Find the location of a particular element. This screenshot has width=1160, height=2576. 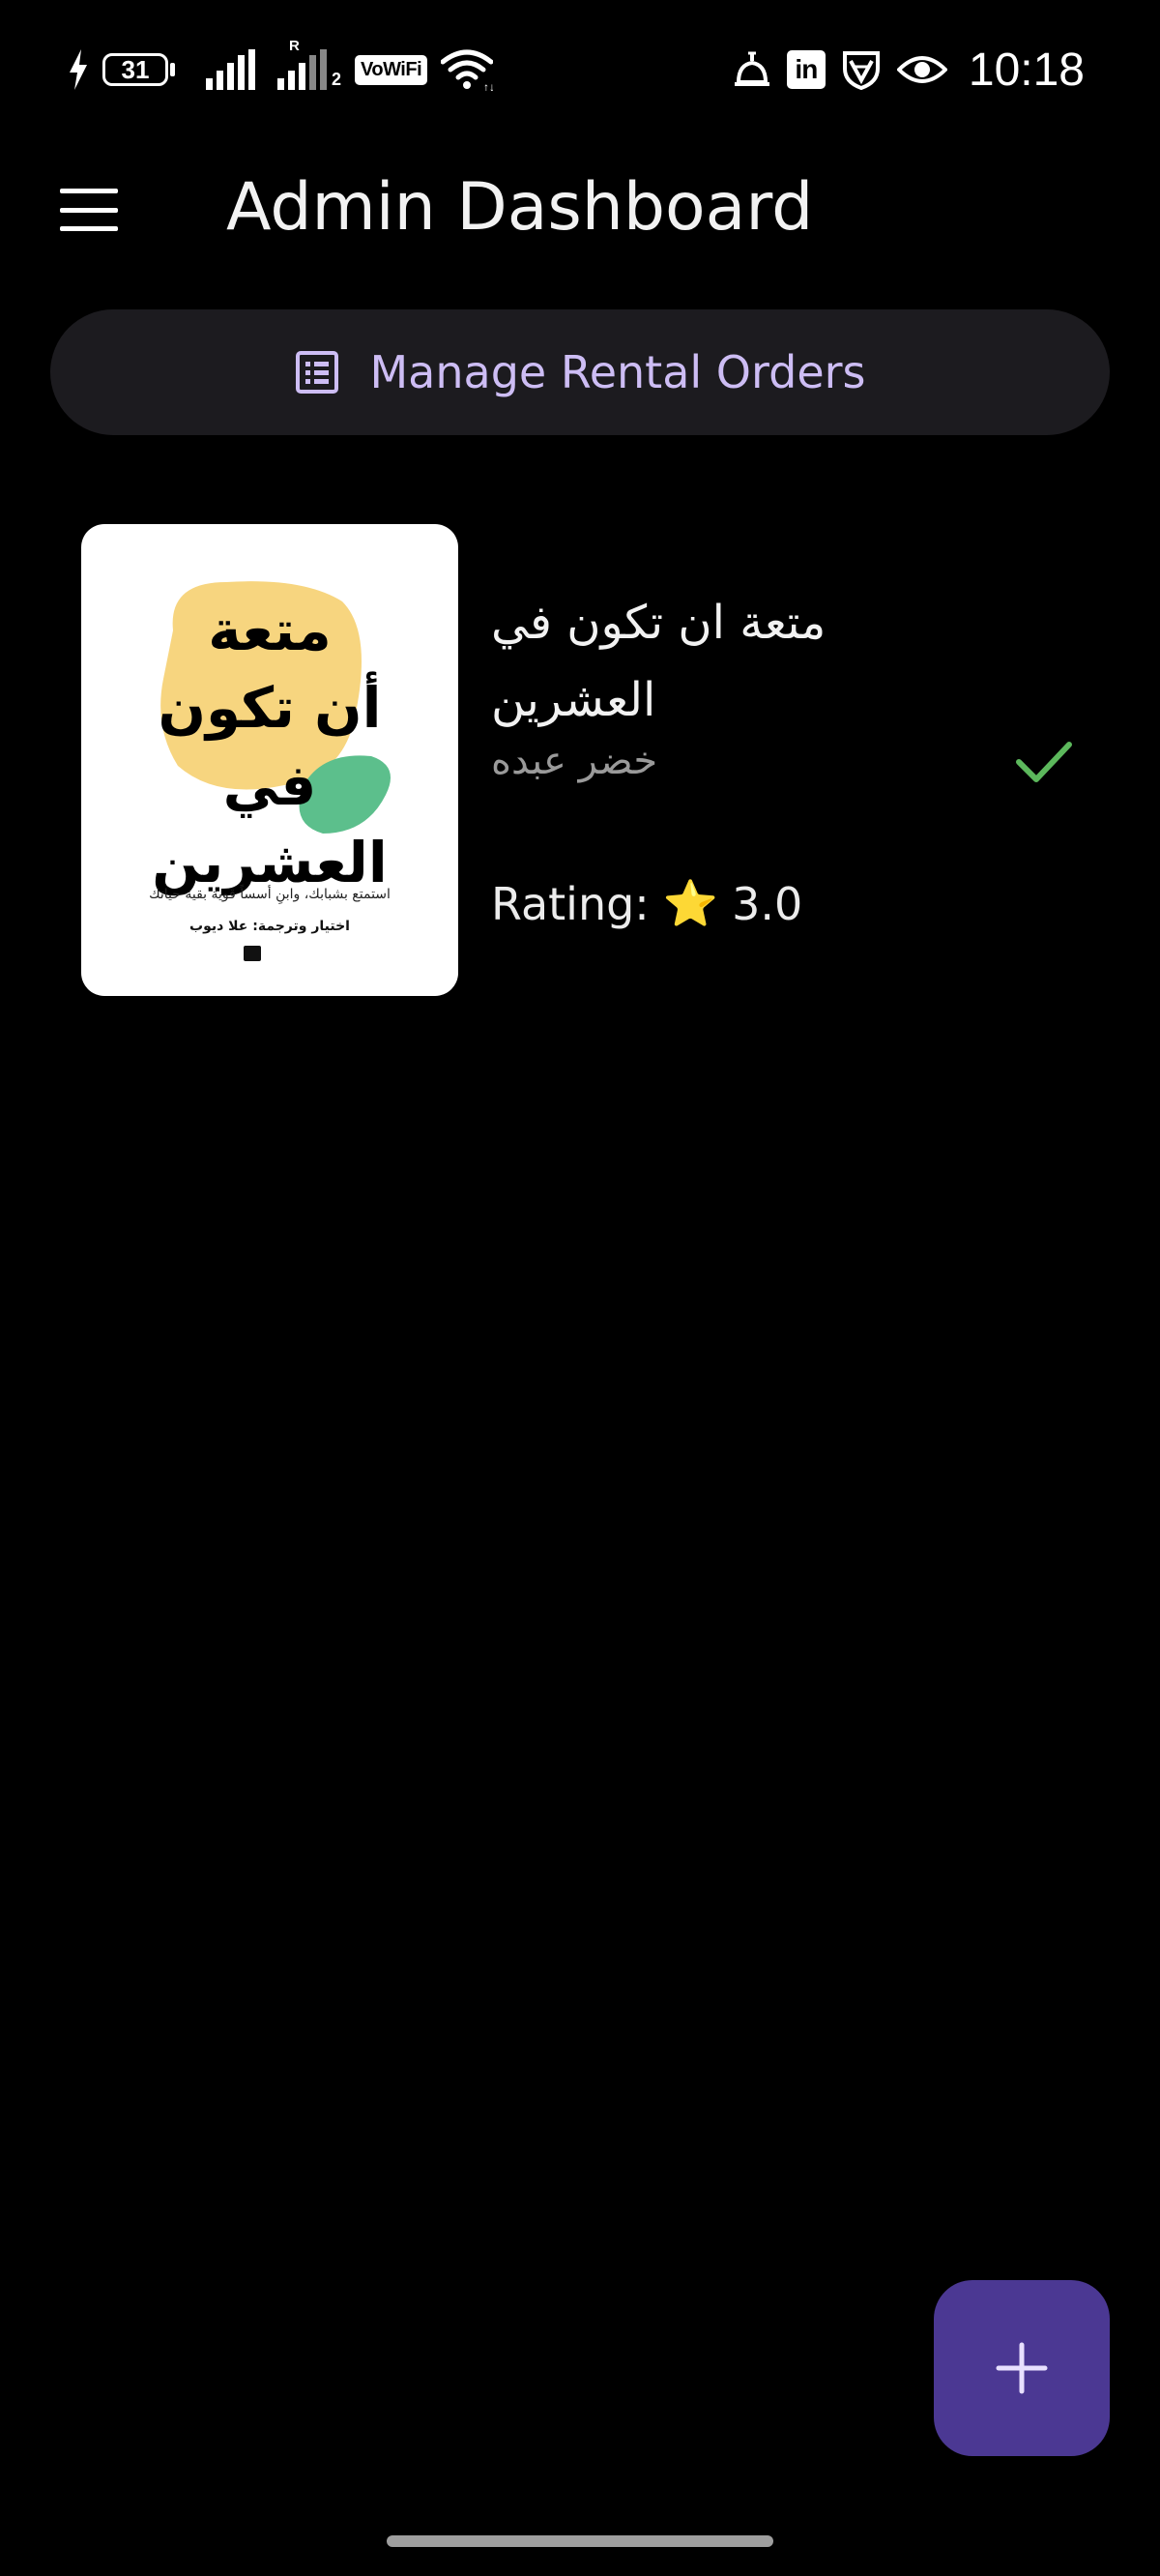

vowifi-icon: VoWiFi is located at coordinates (391, 69).